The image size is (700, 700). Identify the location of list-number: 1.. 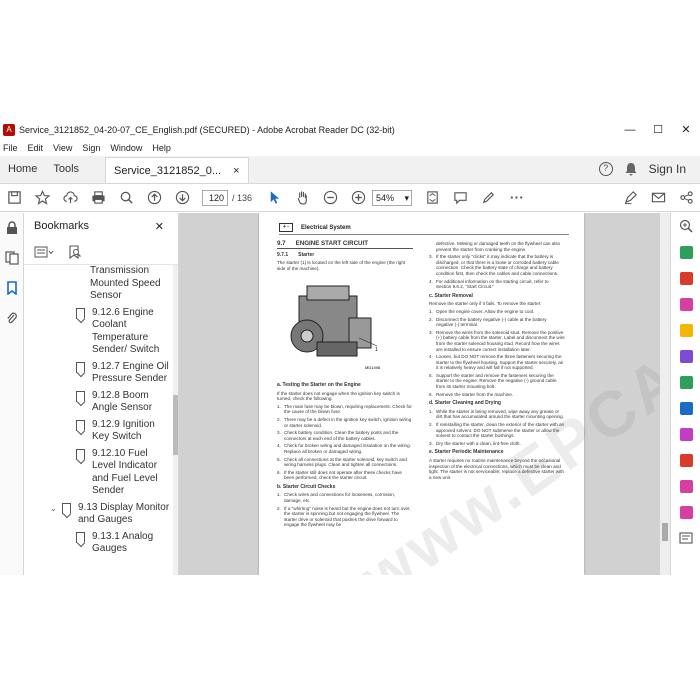
(279, 495).